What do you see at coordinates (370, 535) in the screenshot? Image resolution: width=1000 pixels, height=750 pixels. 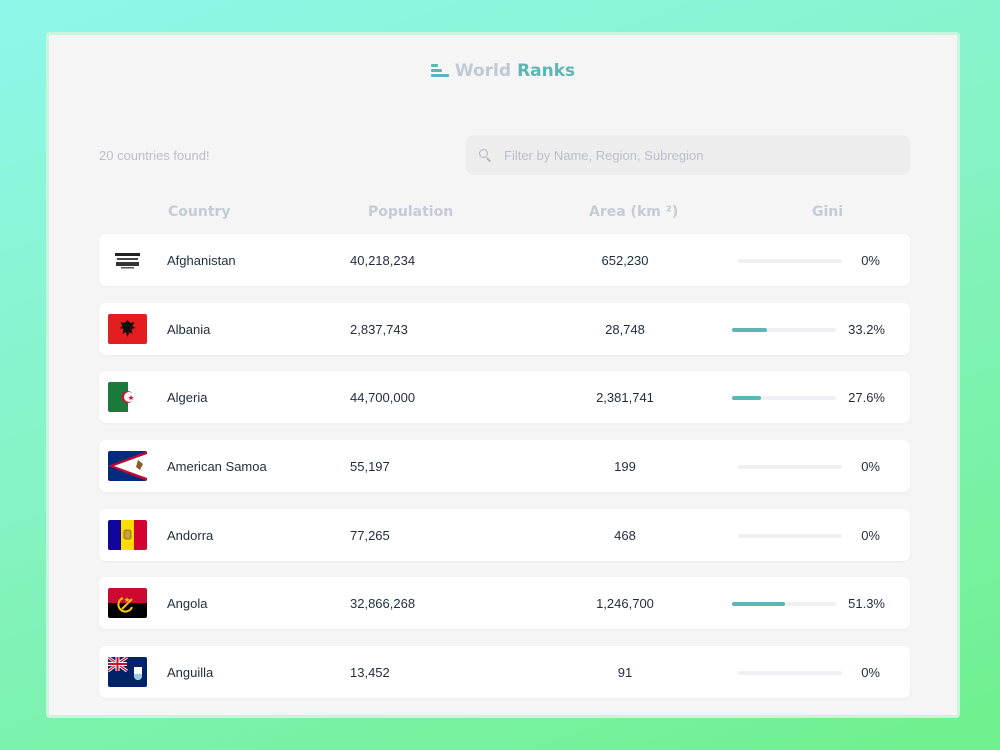 I see `population-value: 77,265` at bounding box center [370, 535].